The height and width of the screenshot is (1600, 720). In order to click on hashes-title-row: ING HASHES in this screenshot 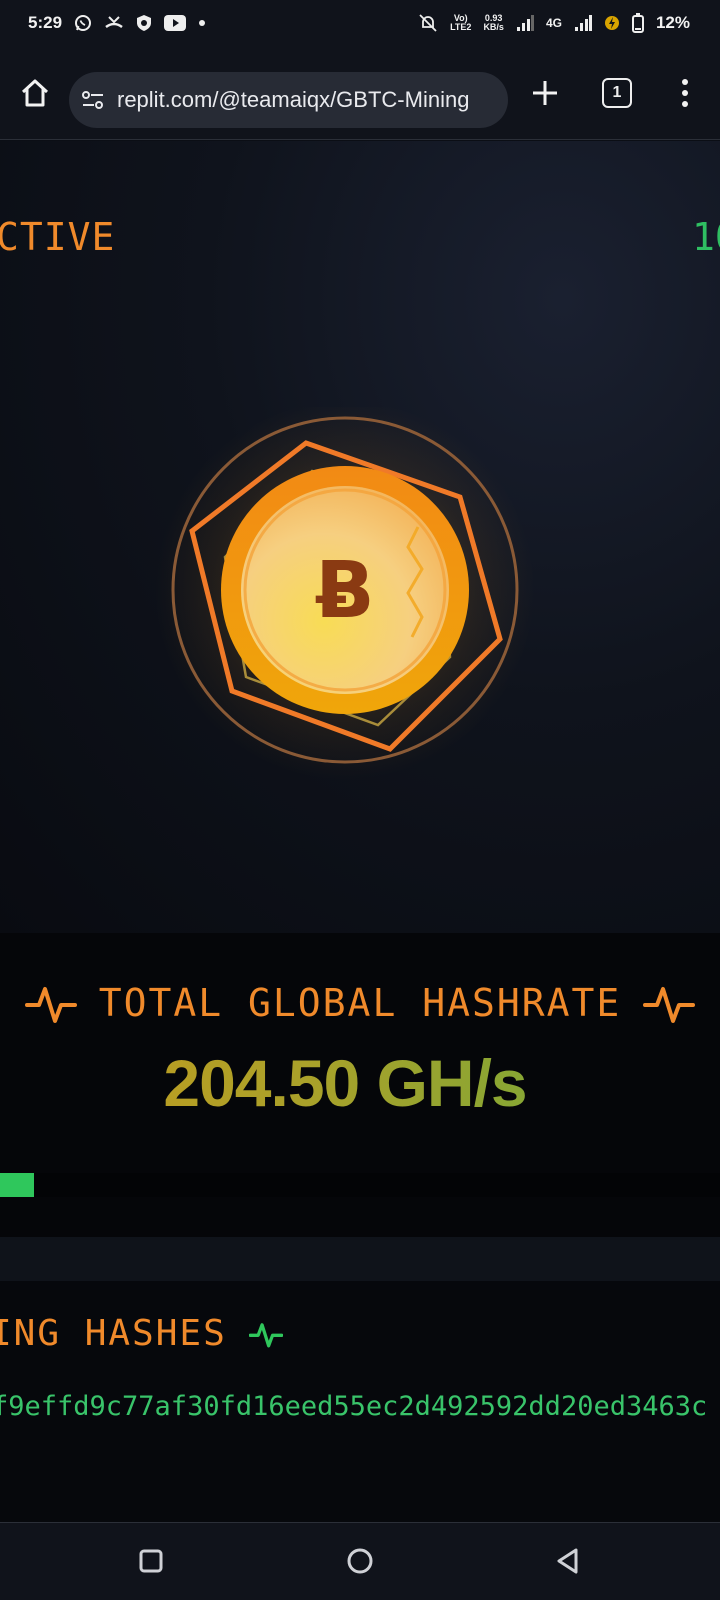, I will do `click(141, 1333)`.